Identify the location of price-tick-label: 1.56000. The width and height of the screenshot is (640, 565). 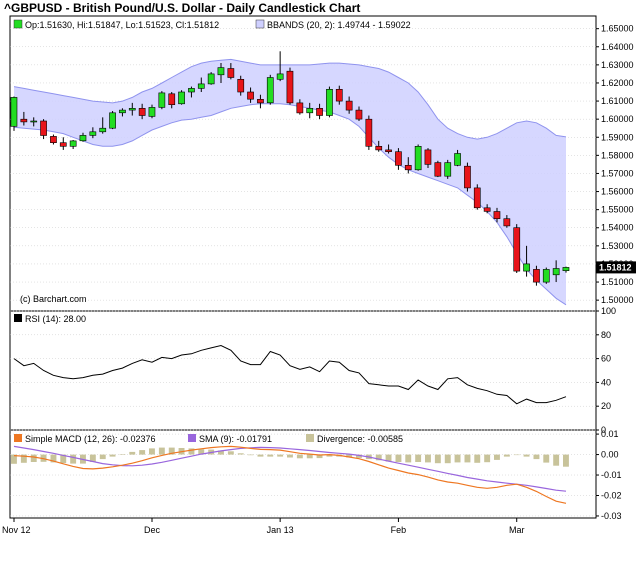
(617, 192).